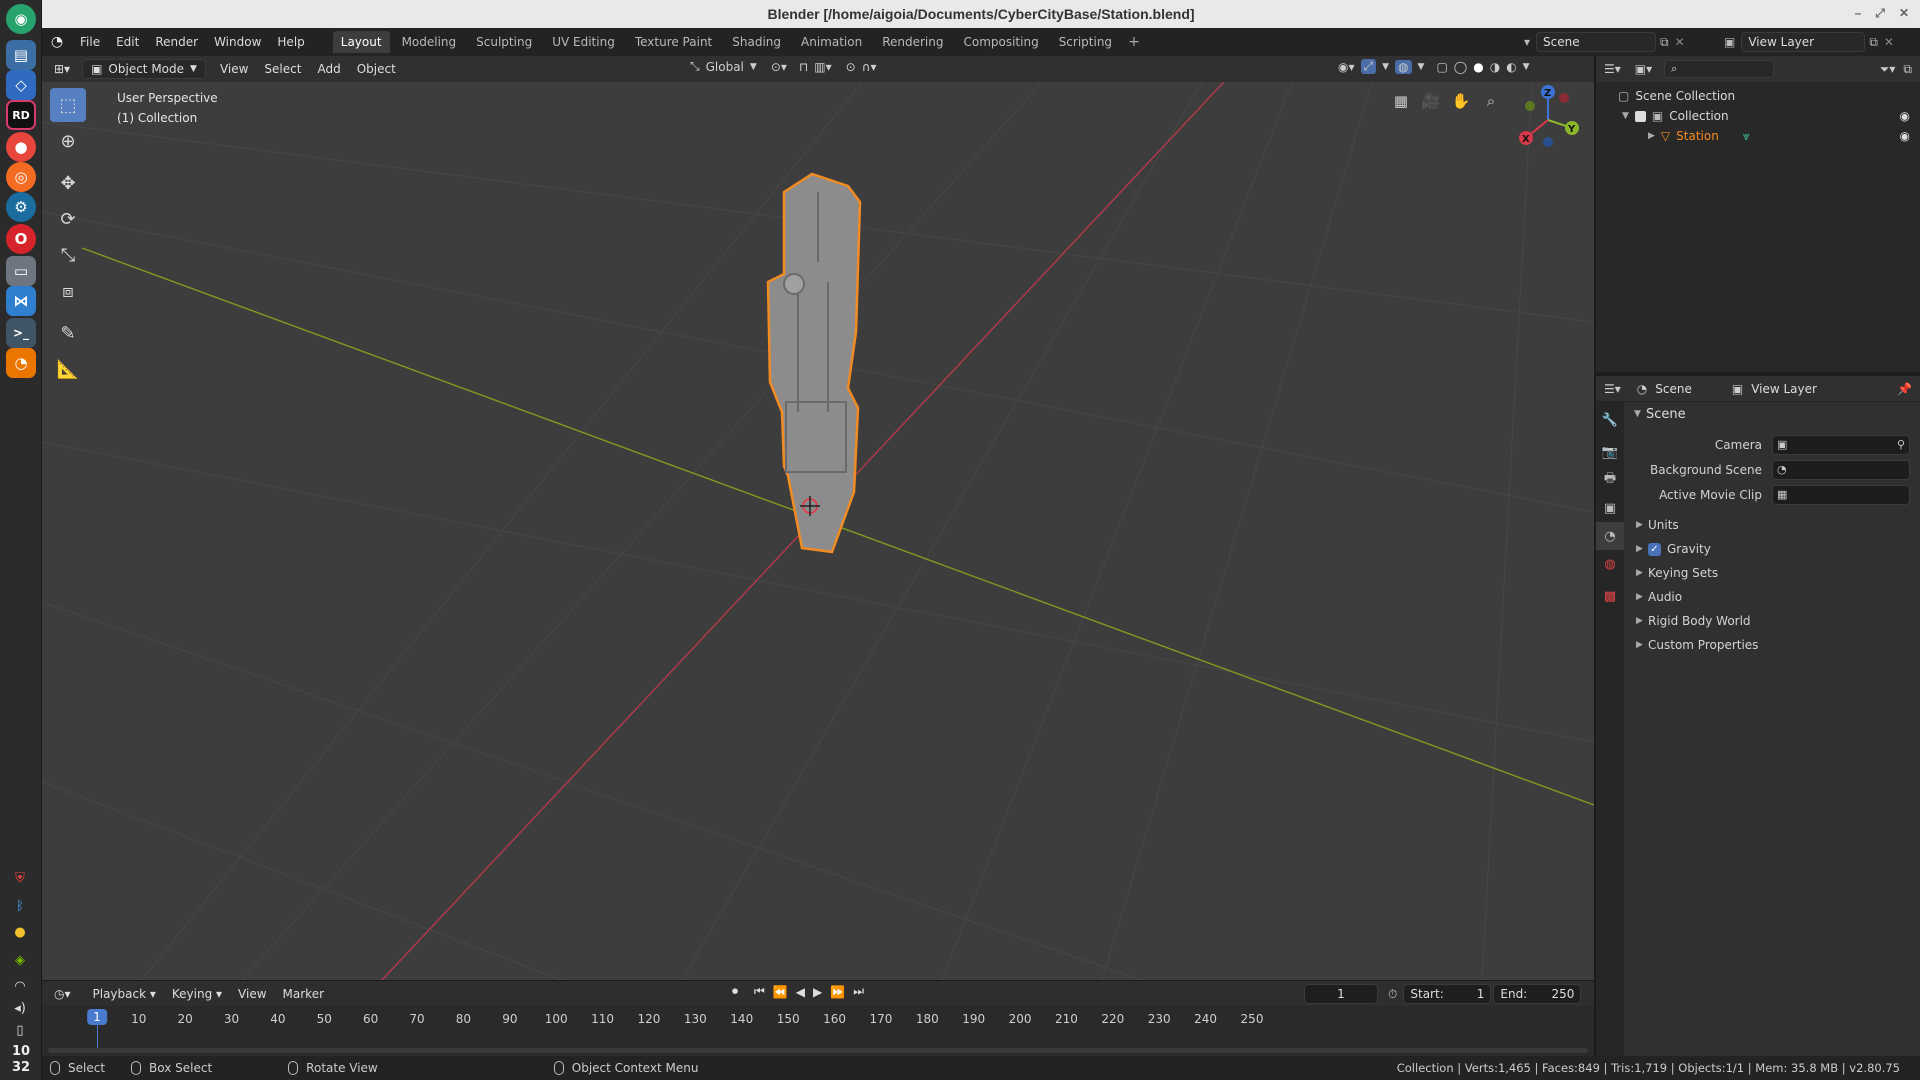  I want to click on preview-range-icon: ⏱, so click(1392, 994).